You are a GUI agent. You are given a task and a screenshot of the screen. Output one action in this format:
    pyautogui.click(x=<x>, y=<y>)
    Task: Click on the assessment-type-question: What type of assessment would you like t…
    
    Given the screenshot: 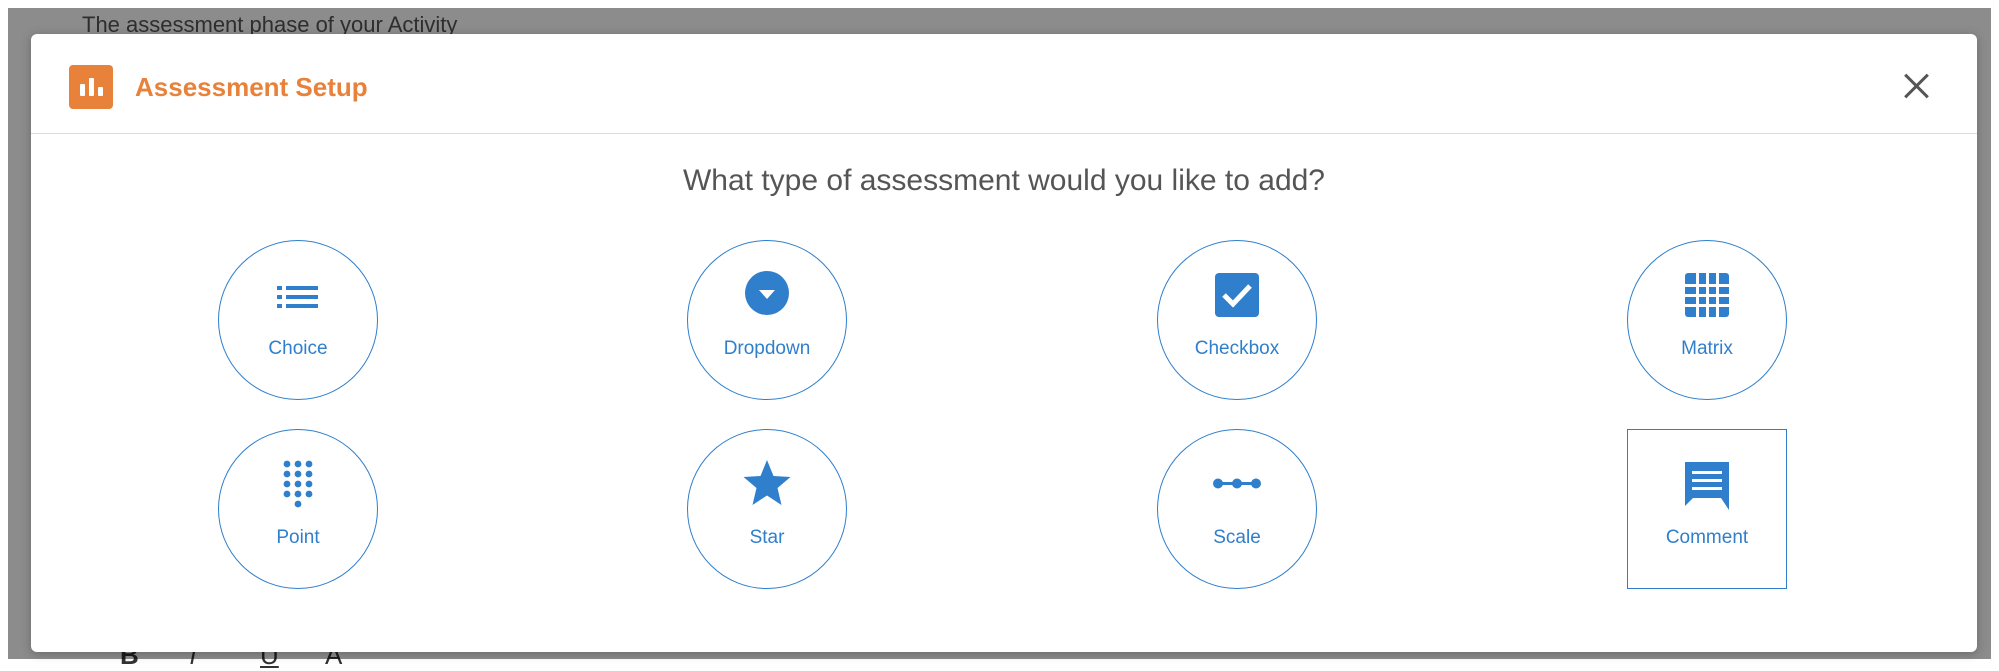 What is the action you would take?
    pyautogui.click(x=1003, y=180)
    